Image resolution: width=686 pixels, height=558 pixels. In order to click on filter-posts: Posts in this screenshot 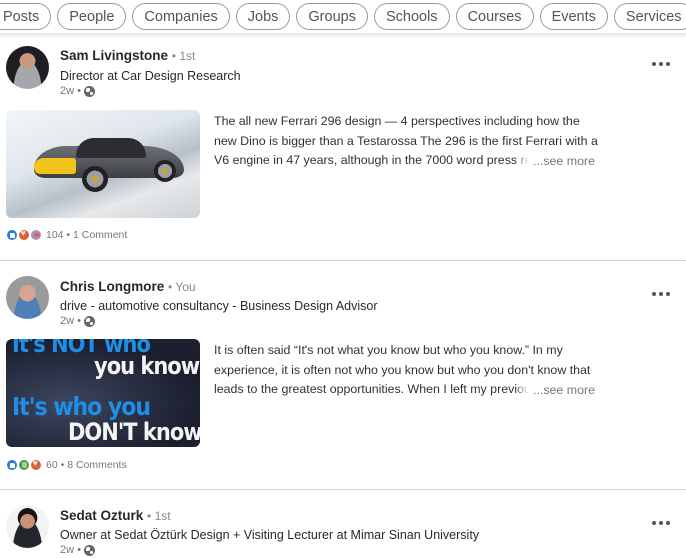, I will do `click(26, 16)`.